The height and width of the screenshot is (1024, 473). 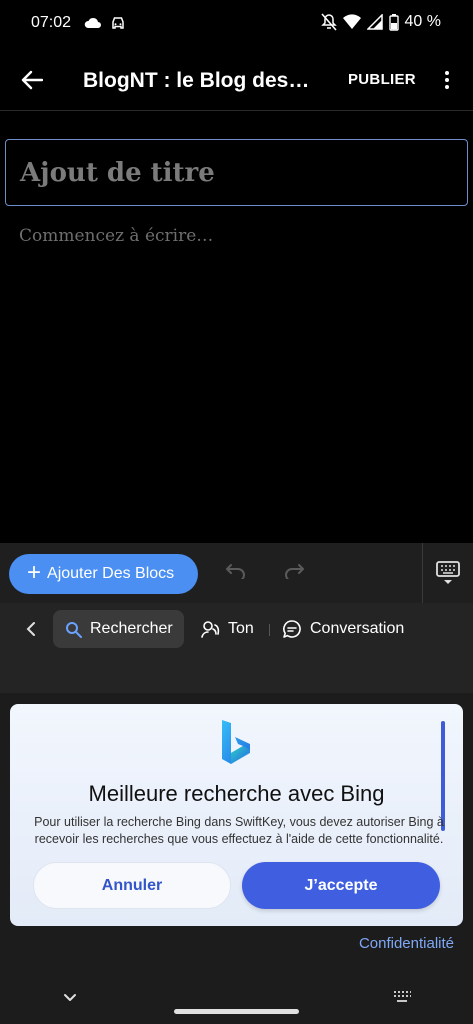 I want to click on hide-keyboard-button, so click(x=448, y=575).